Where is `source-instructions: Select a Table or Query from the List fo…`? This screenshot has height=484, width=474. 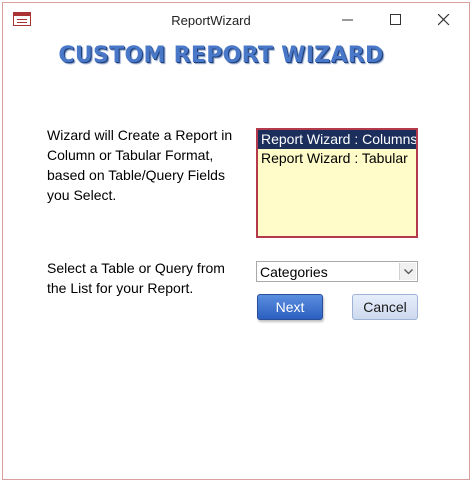
source-instructions: Select a Table or Query from the List fo… is located at coordinates (136, 278).